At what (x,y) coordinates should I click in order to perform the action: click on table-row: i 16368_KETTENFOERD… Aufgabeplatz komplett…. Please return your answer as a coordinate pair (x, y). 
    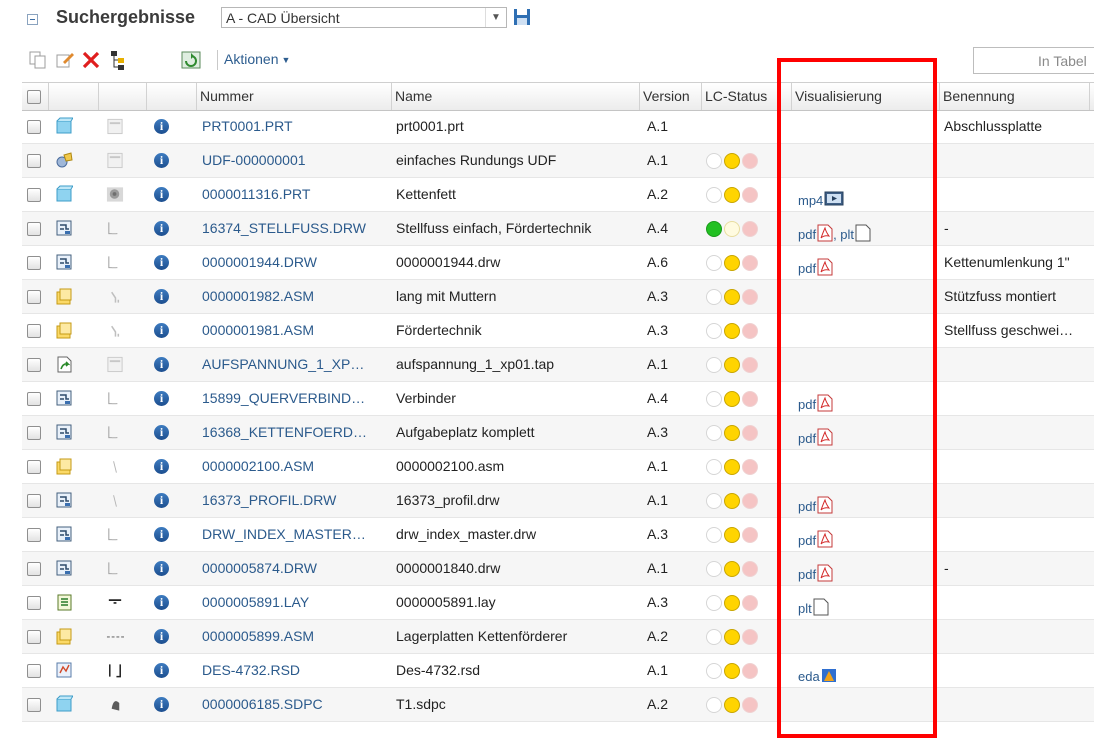
    Looking at the image, I should click on (558, 433).